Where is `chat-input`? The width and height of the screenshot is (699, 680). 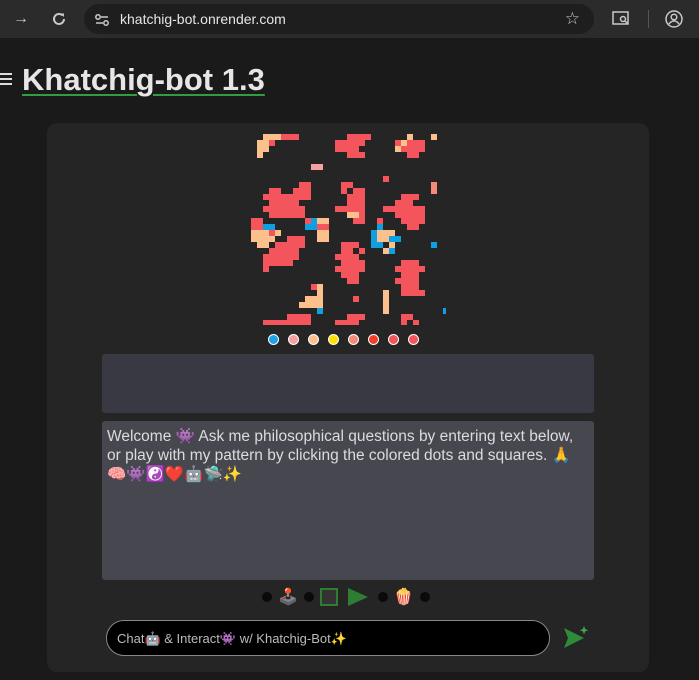 chat-input is located at coordinates (328, 638).